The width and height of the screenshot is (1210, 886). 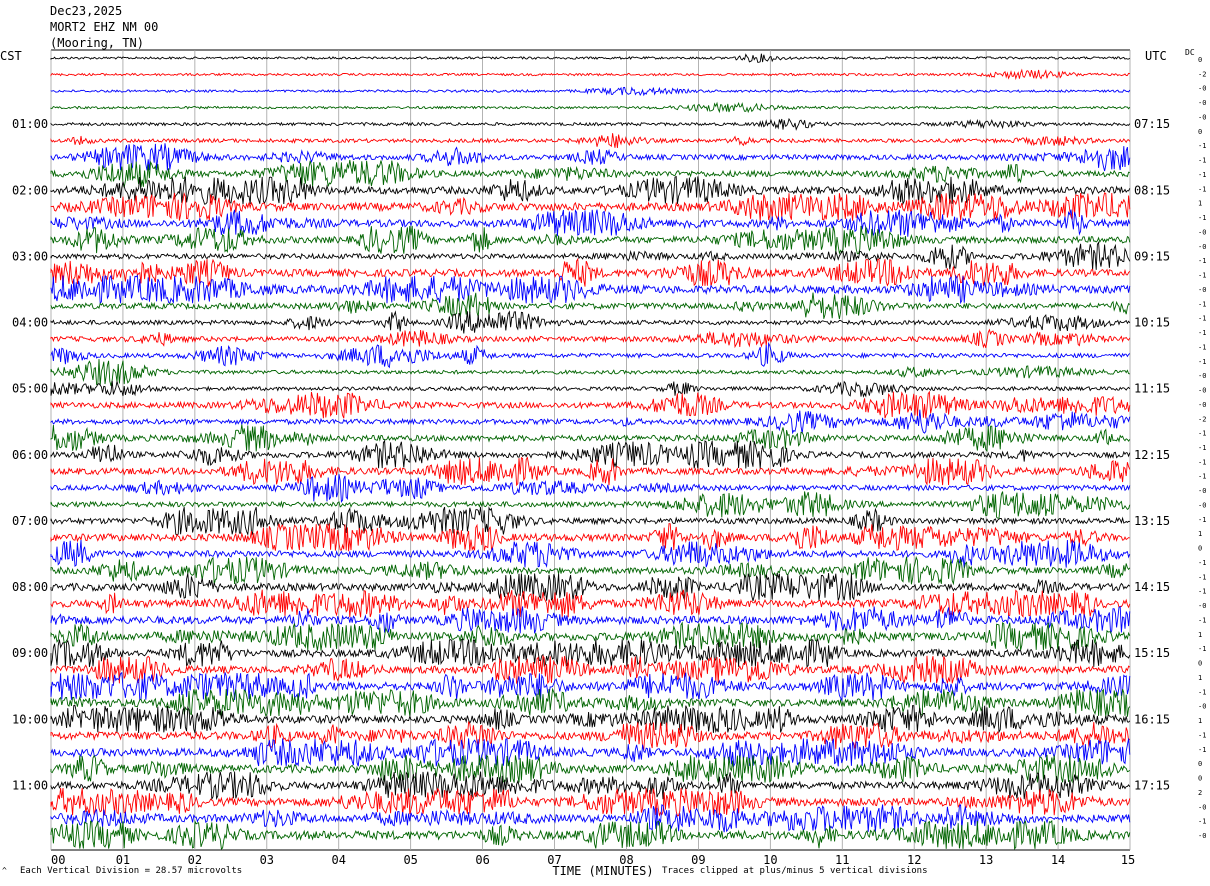 I want to click on left-hour-label: 04:00, so click(x=30, y=323).